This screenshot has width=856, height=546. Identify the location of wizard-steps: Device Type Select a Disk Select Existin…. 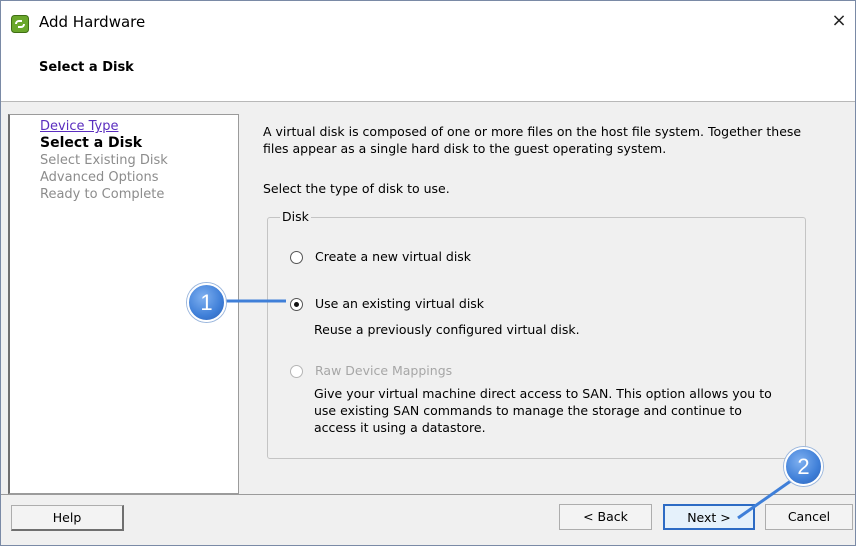
(104, 160).